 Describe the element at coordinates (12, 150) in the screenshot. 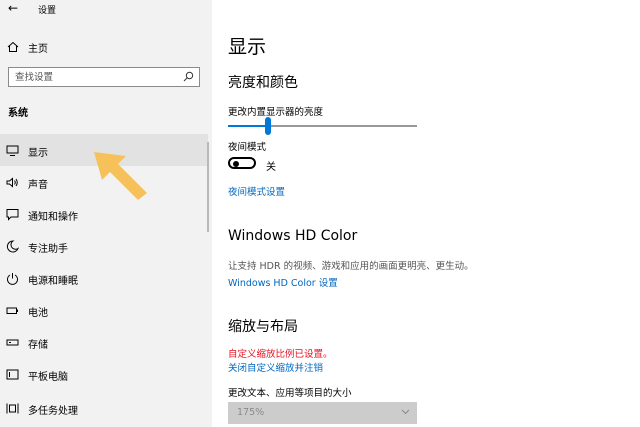

I see `monitor-icon` at that location.